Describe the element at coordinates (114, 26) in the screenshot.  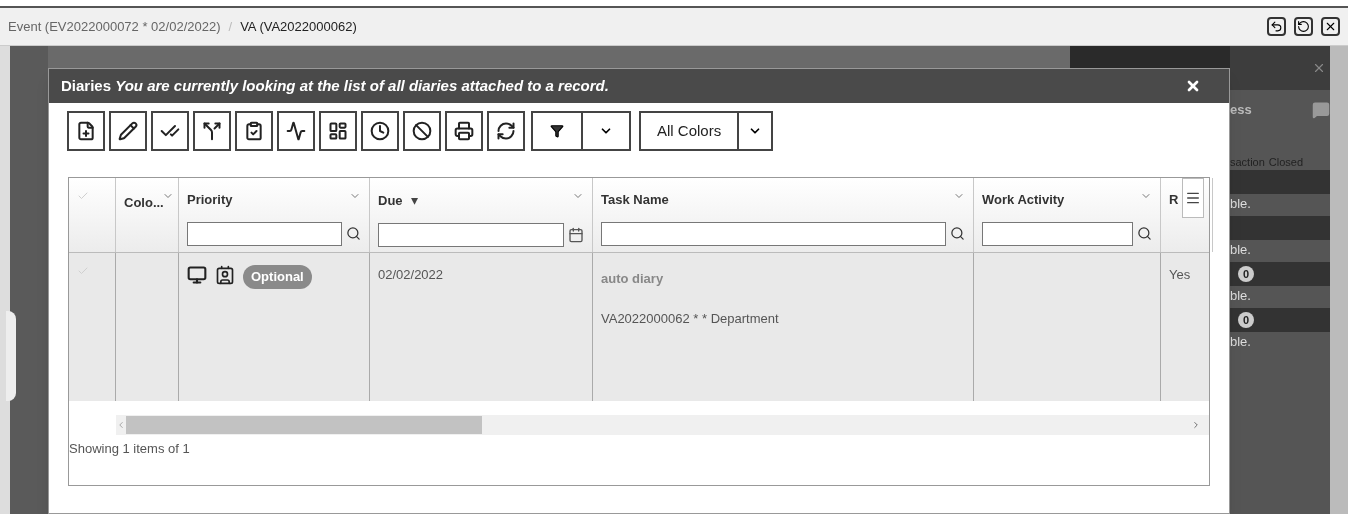
I see `breadcrumb-link: Event (EV2022000072 * 02/02/2022)` at that location.